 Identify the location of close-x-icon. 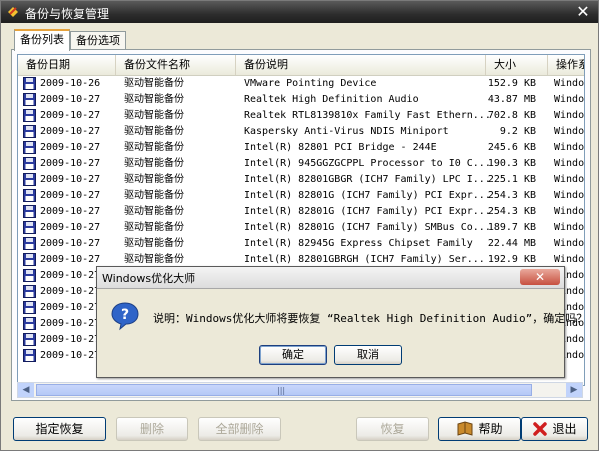
(540, 429).